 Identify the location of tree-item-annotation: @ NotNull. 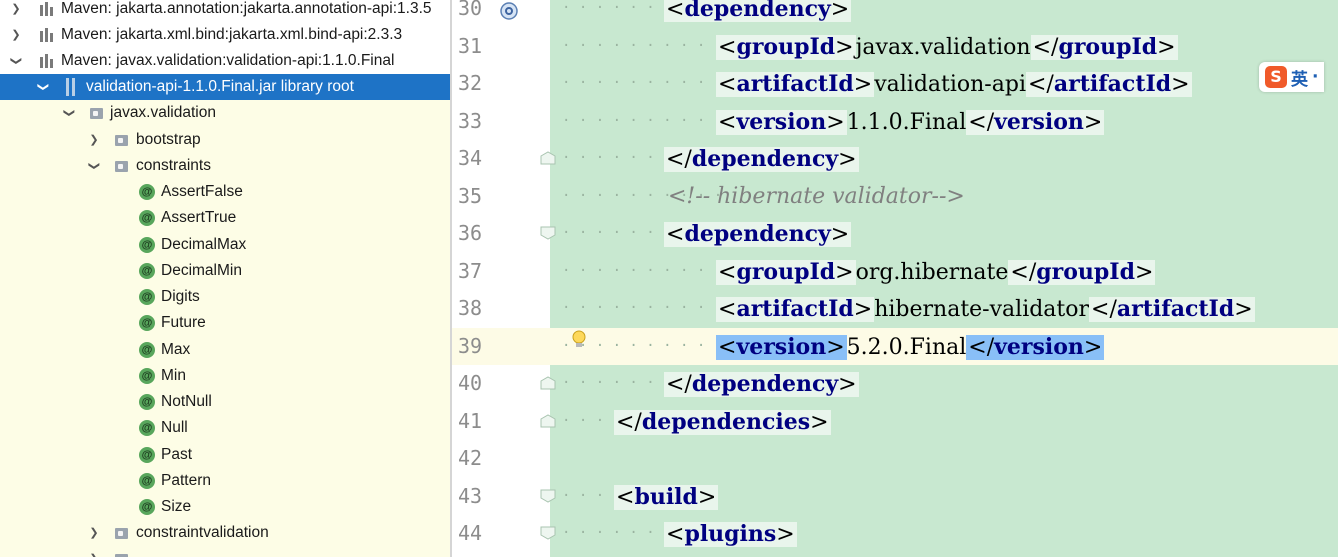
(225, 402).